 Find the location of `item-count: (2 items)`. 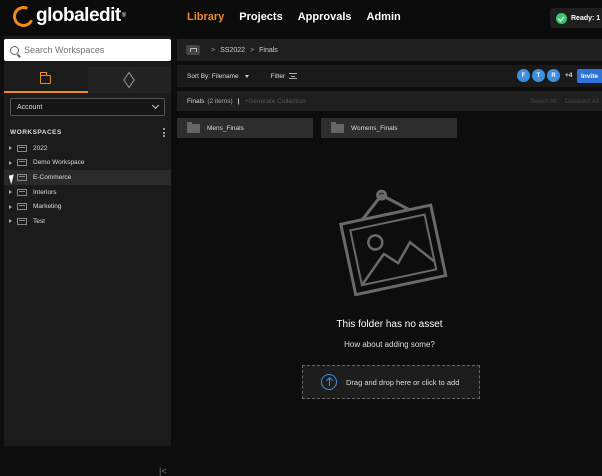

item-count: (2 items) is located at coordinates (220, 101).